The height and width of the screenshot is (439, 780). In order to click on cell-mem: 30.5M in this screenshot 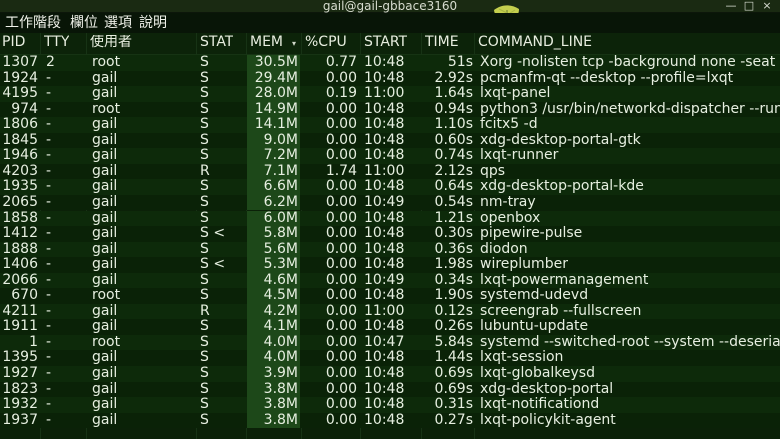, I will do `click(276, 62)`.